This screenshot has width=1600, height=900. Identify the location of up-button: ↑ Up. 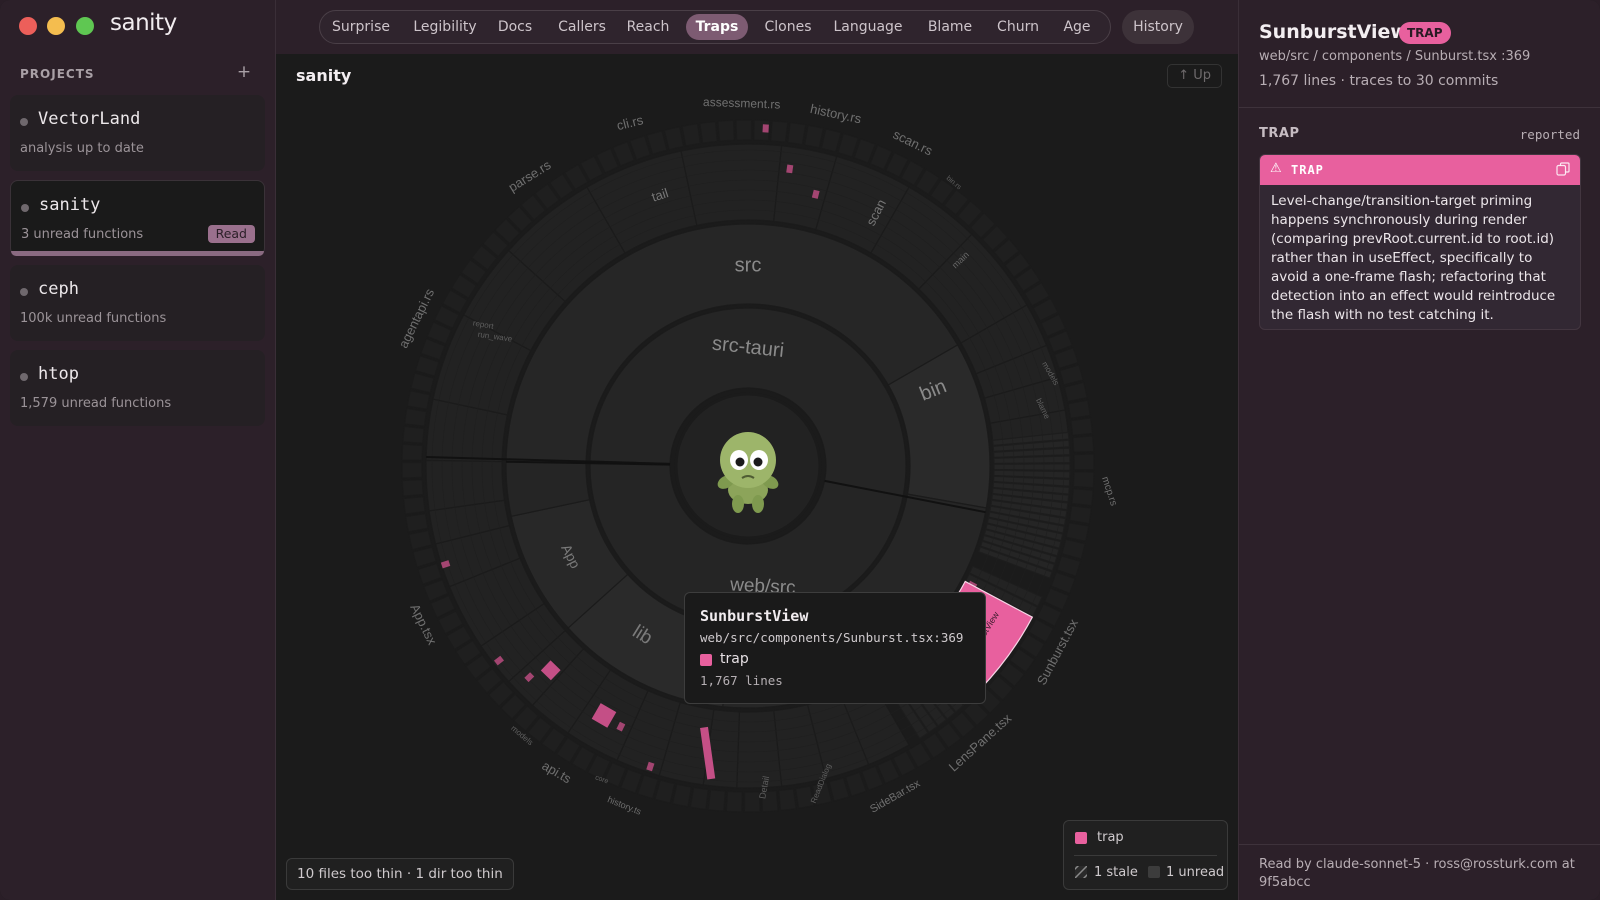
(1194, 76).